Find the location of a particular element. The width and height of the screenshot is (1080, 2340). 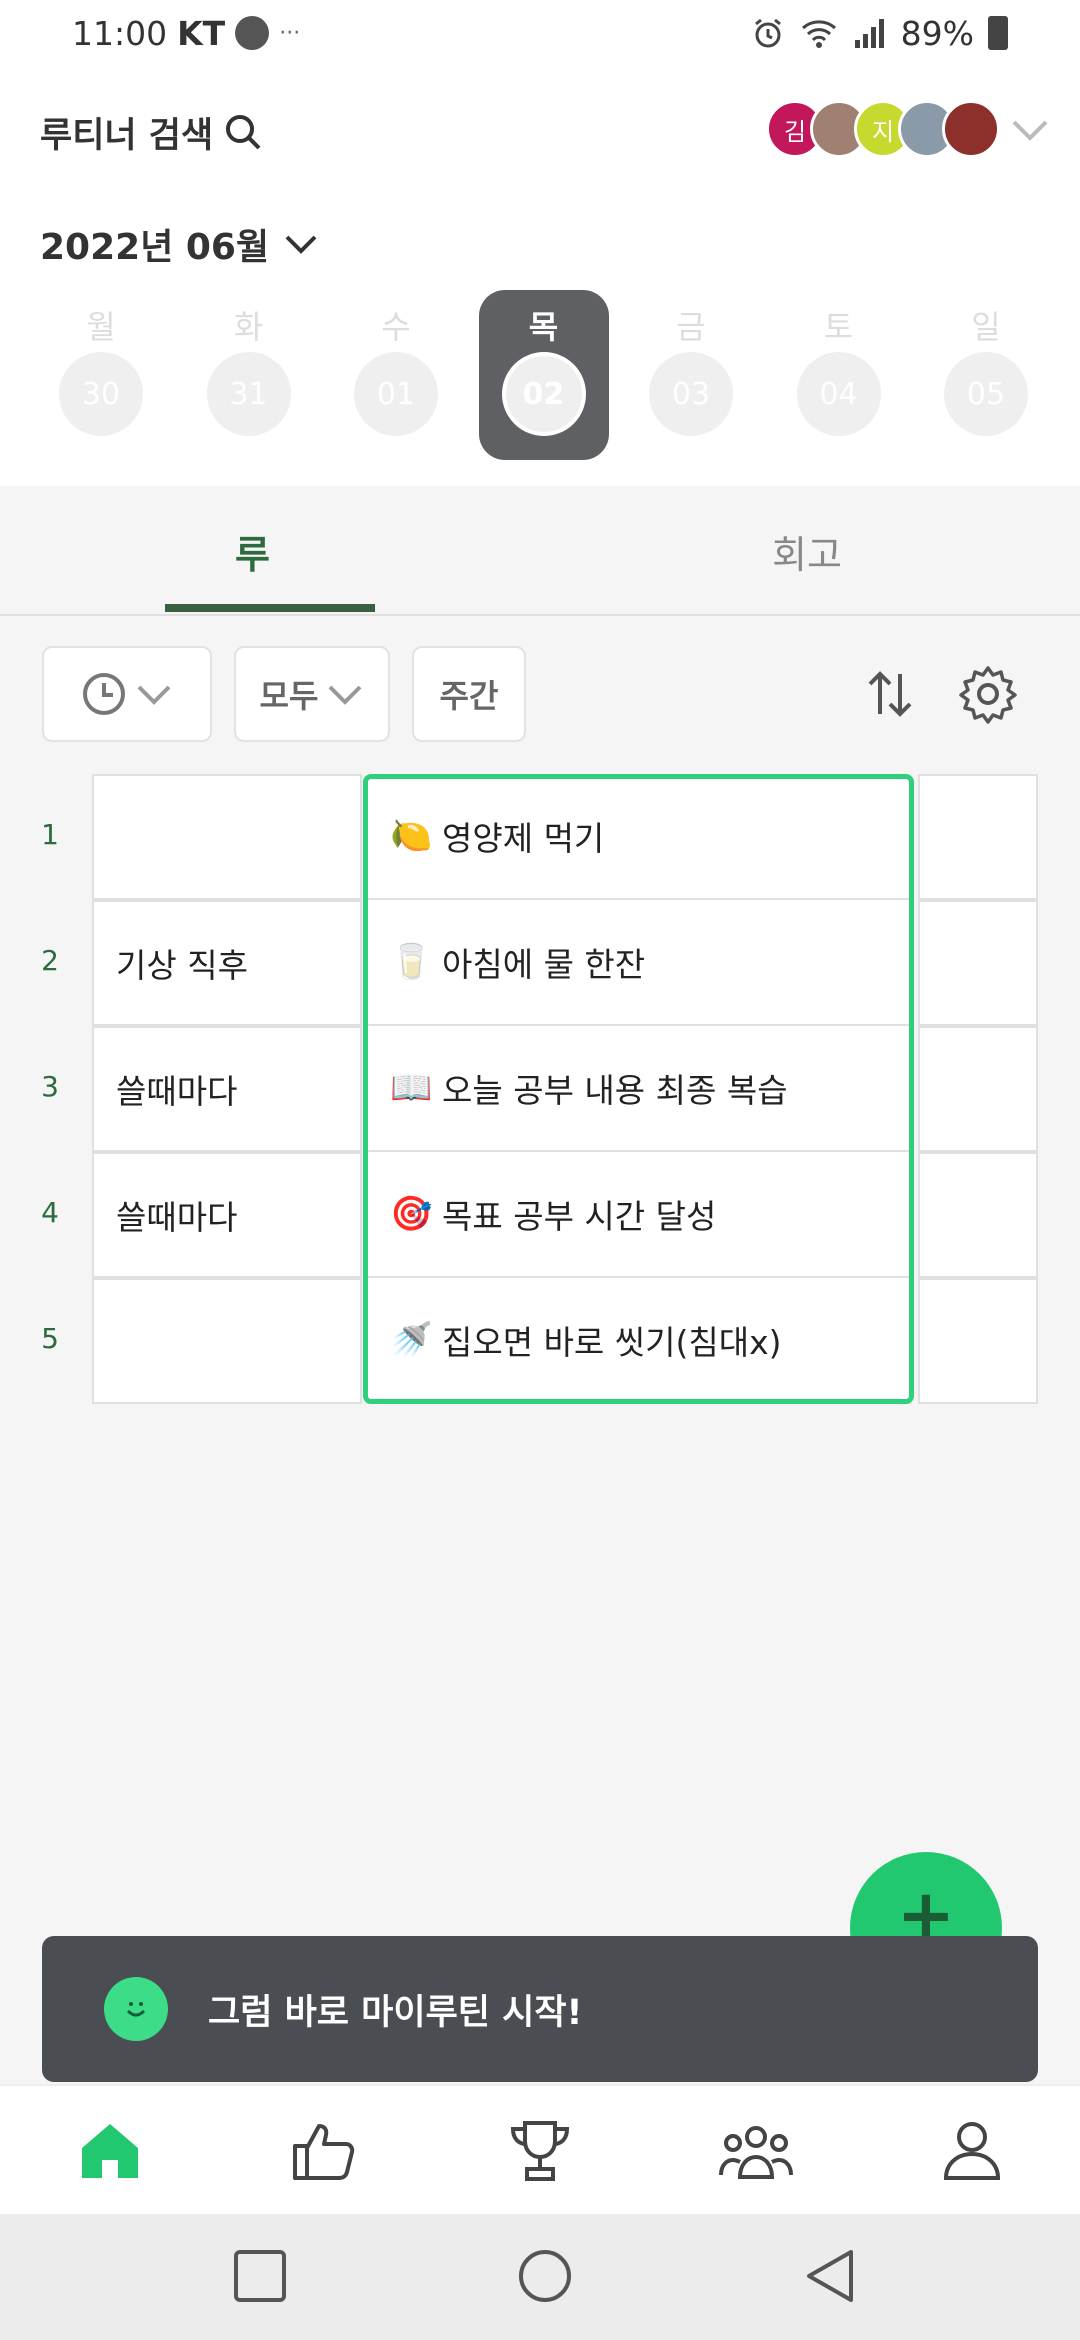

day-number: 04 is located at coordinates (838, 394).